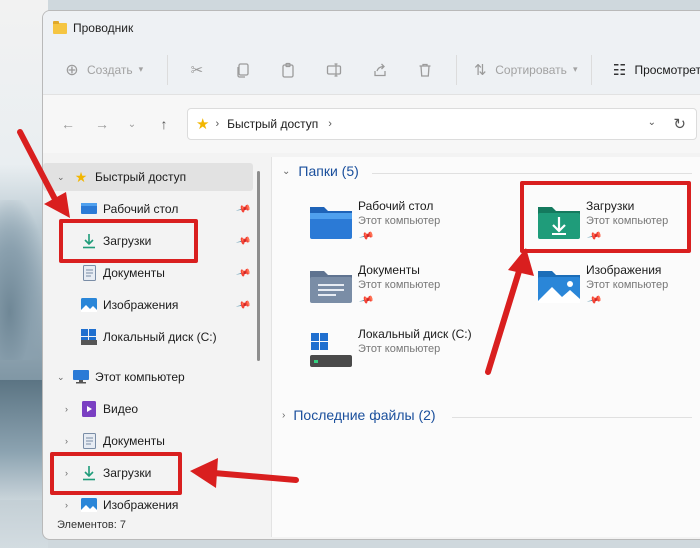 The image size is (700, 548). What do you see at coordinates (39, 168) in the screenshot?
I see `arrow-to-quick-downloads` at bounding box center [39, 168].